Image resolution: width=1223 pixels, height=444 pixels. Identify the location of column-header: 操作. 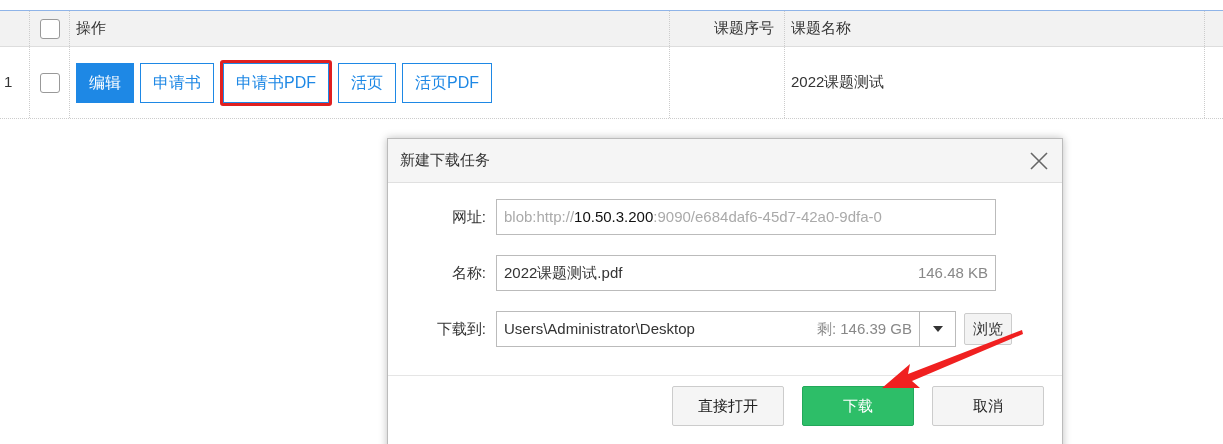
(91, 28).